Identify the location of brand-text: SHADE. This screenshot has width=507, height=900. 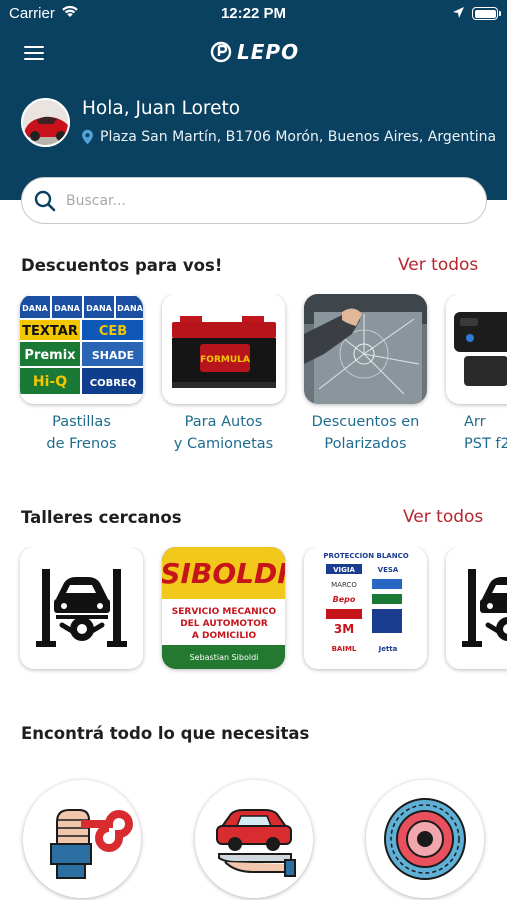
(113, 355).